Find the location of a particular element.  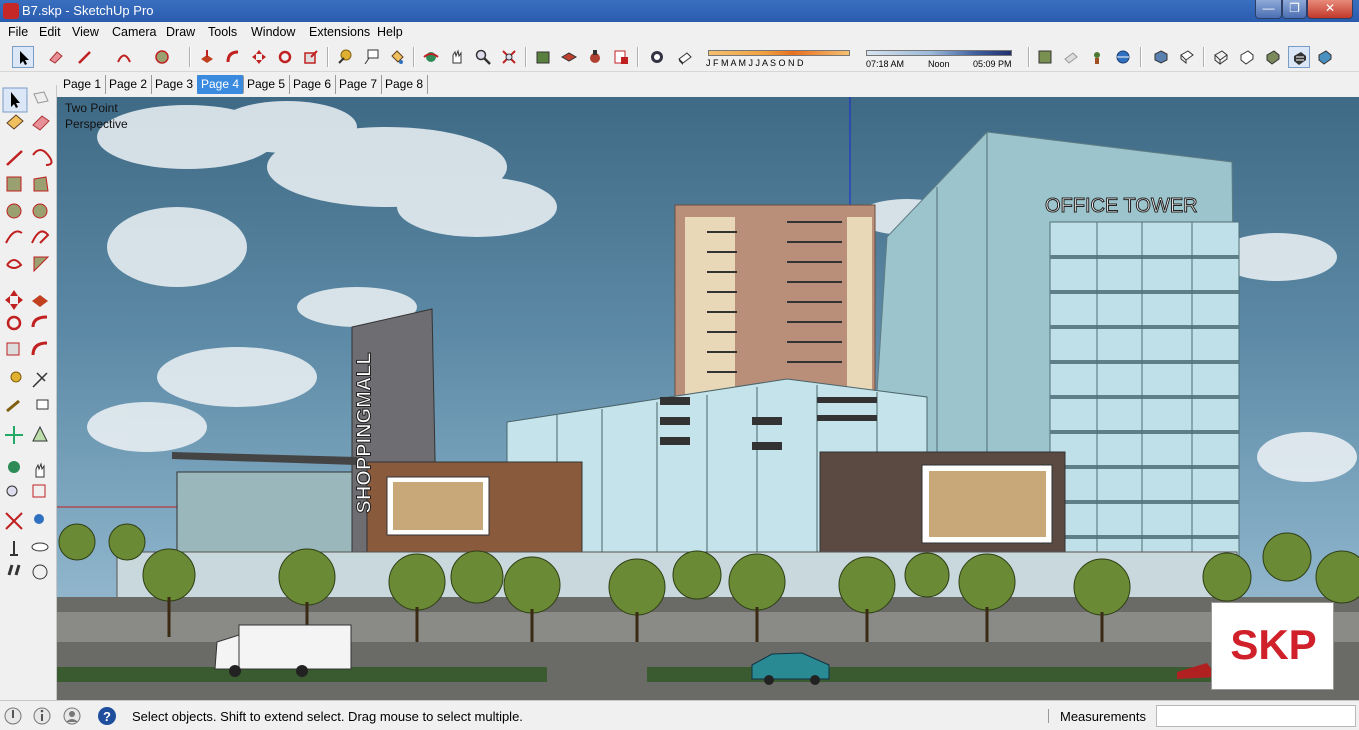

top-view-icon is located at coordinates (1187, 57).